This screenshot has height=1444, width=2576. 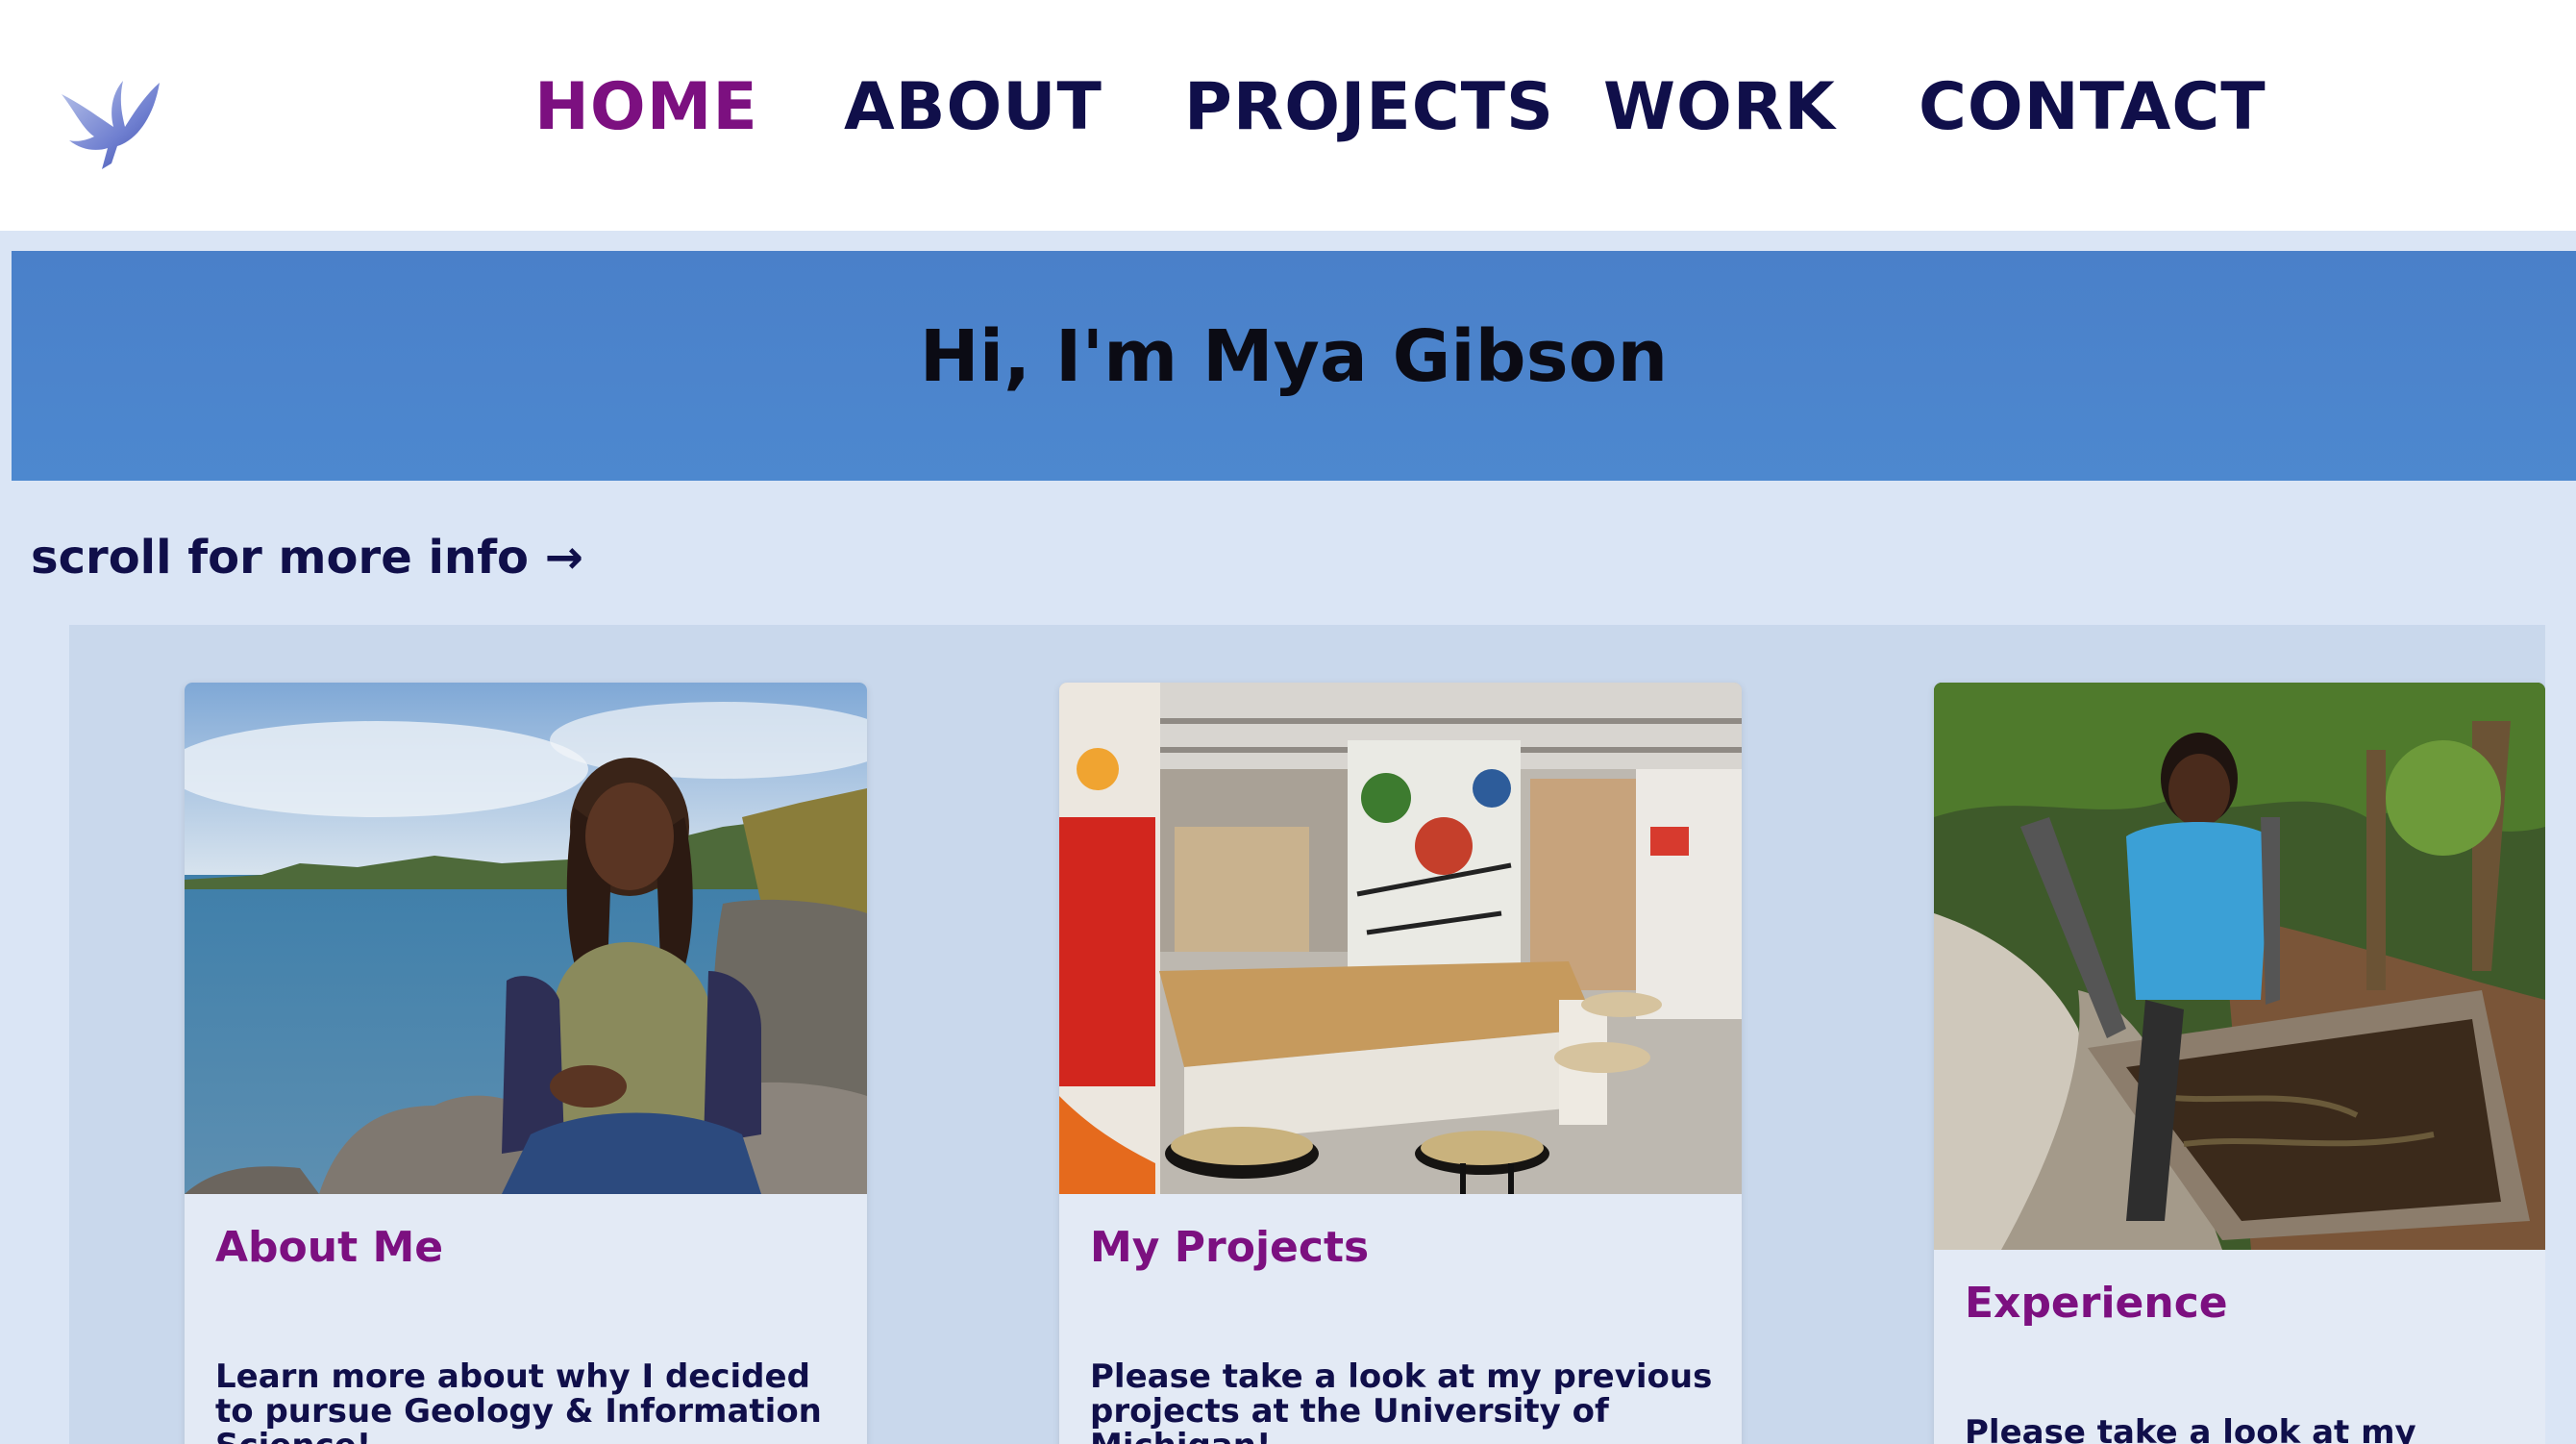 I want to click on experience-photo, so click(x=2239, y=966).